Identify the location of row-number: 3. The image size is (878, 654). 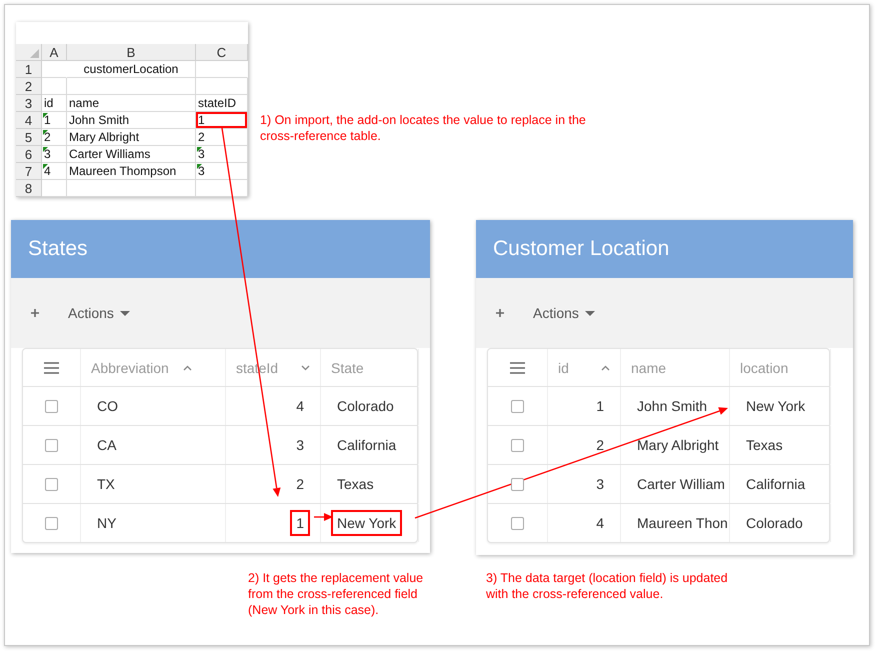
(29, 103).